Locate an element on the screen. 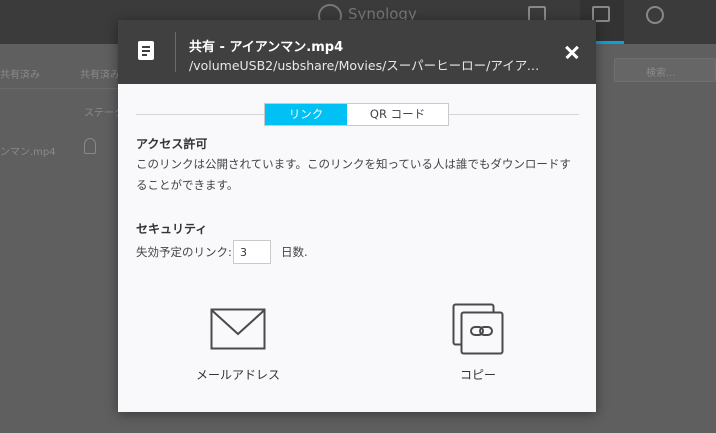 This screenshot has width=716, height=433. email-button: メールアドレス is located at coordinates (238, 348).